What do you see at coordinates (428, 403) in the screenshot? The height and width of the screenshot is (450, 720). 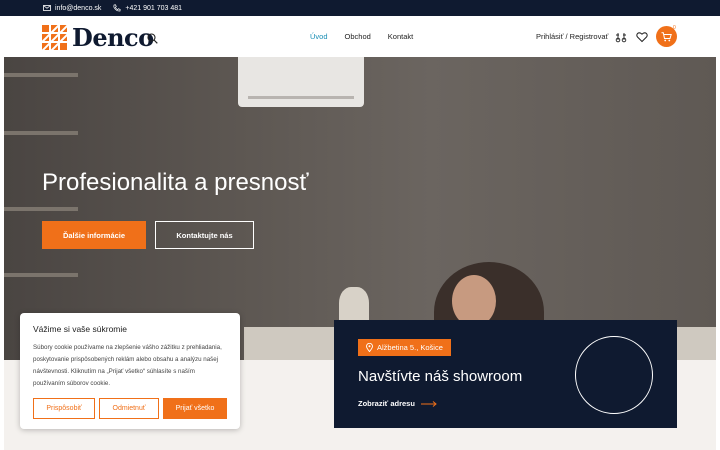 I see `arrow-right-icon` at bounding box center [428, 403].